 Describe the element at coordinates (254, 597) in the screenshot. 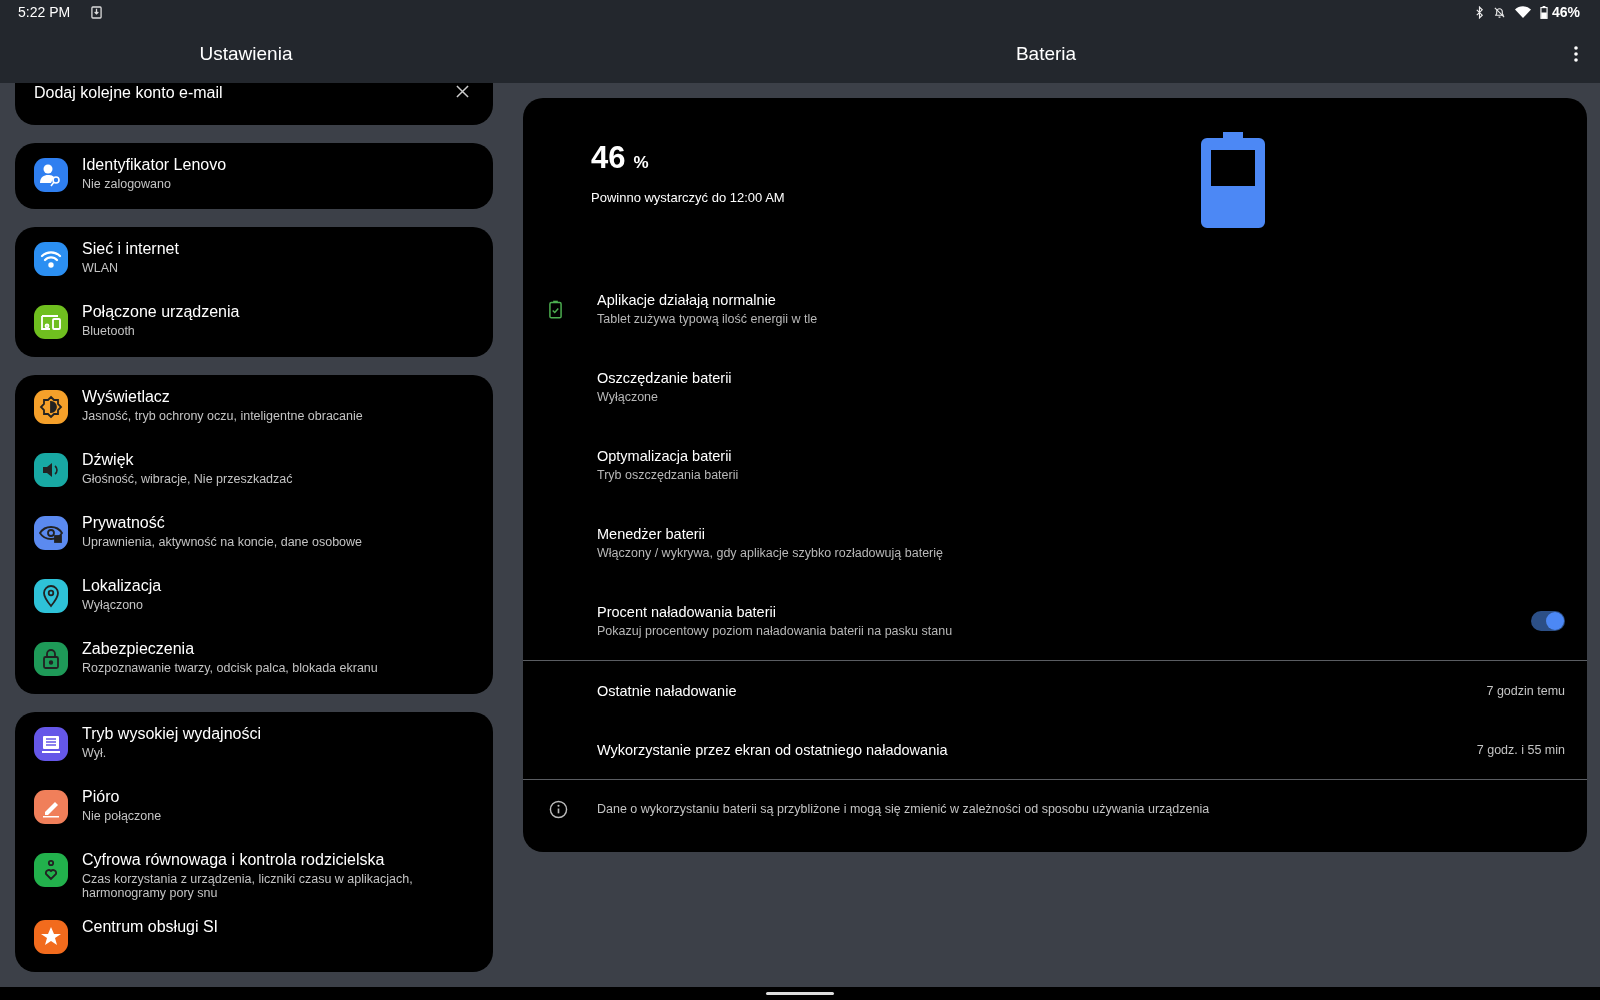

I see `settings-item: Lokalizacja Wyłączono` at that location.